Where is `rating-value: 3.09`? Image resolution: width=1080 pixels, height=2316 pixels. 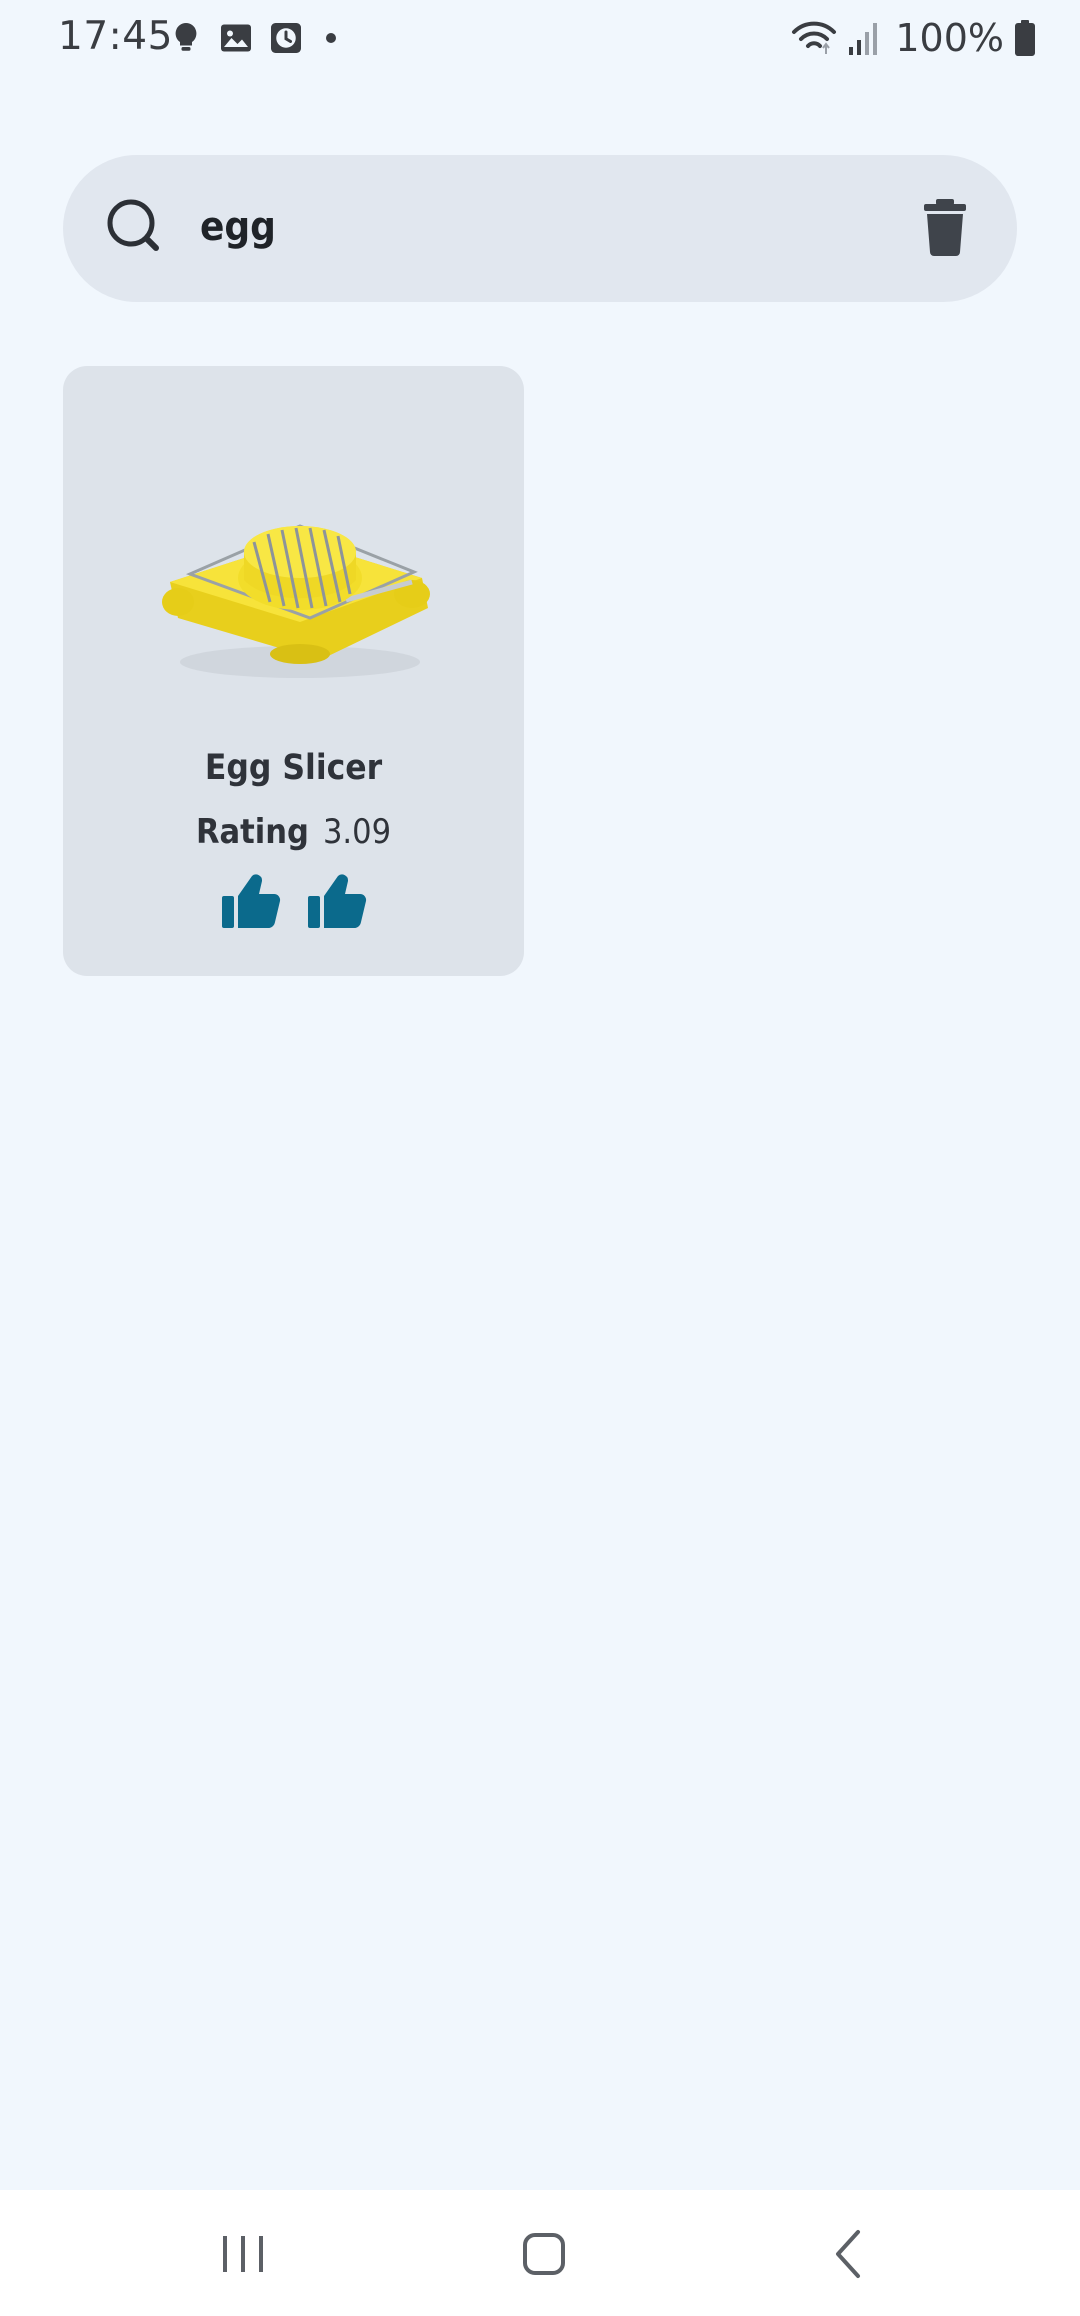 rating-value: 3.09 is located at coordinates (357, 832).